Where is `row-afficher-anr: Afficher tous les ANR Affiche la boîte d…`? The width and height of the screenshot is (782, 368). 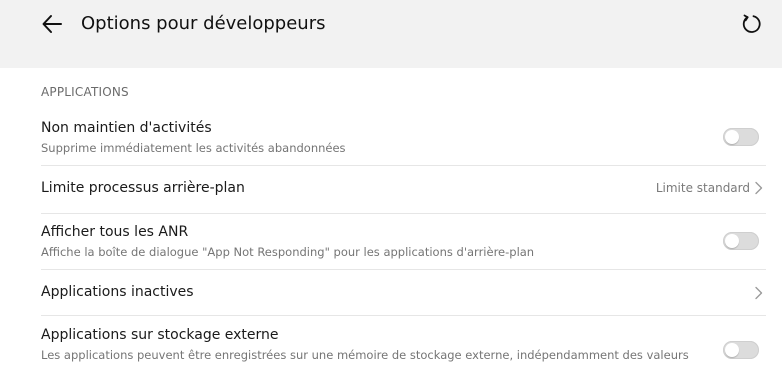
row-afficher-anr: Afficher tous les ANR Affiche la boîte d… is located at coordinates (391, 241).